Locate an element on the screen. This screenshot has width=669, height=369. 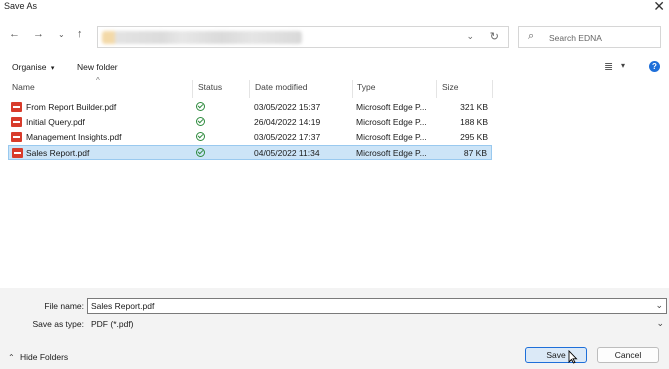
file-size: 188 KB is located at coordinates (474, 122).